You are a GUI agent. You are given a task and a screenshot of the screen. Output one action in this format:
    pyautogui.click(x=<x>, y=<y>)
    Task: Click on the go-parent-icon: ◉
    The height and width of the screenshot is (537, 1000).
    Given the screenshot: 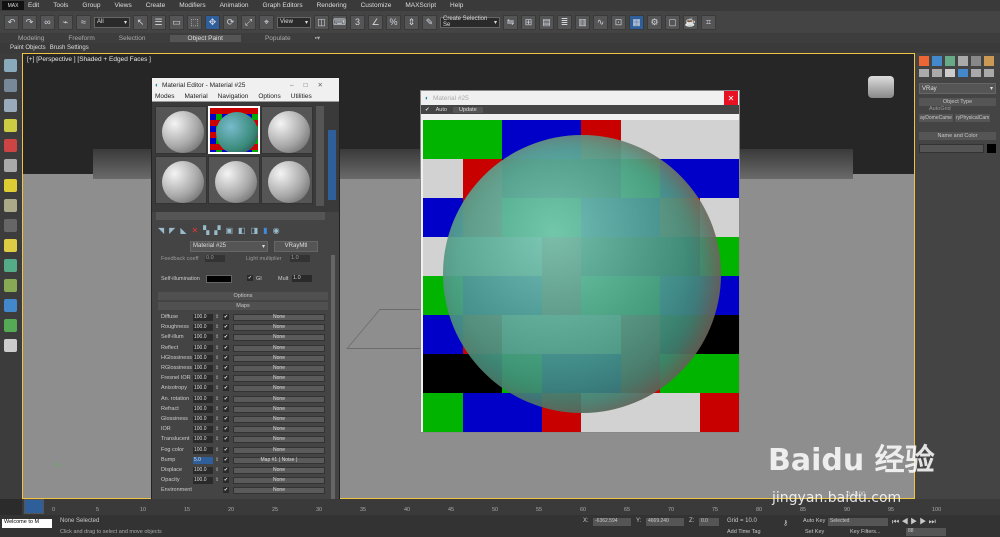 What is the action you would take?
    pyautogui.click(x=276, y=230)
    